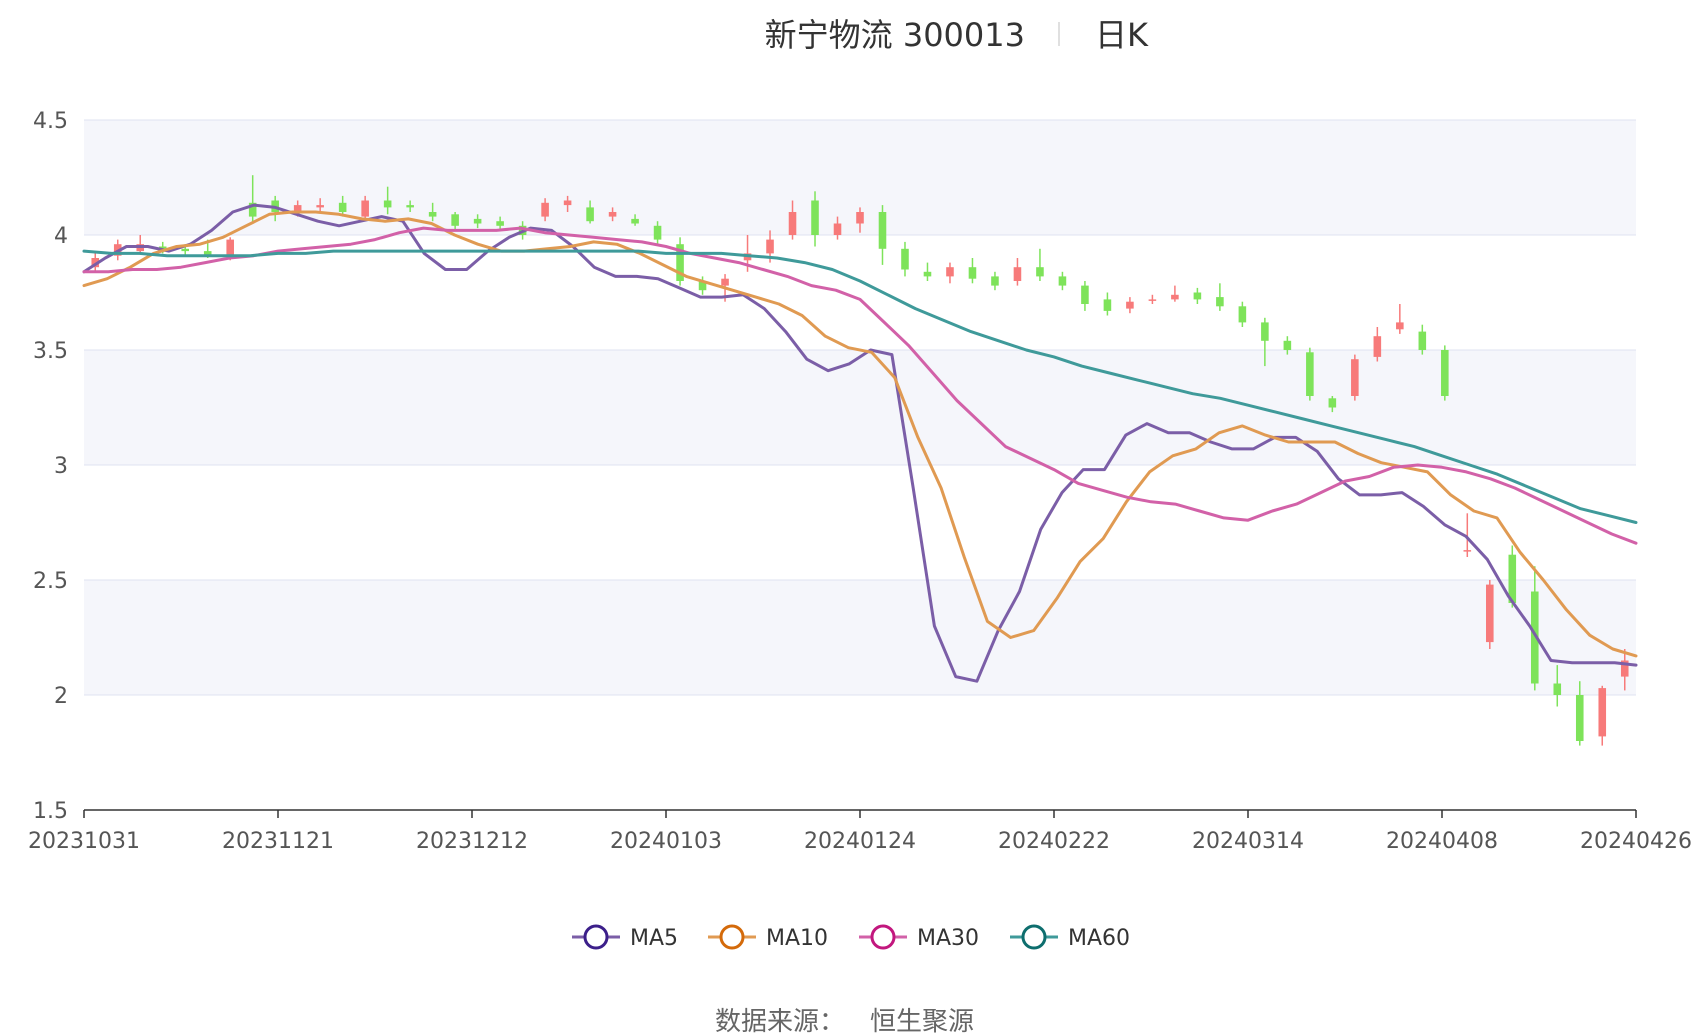 The image size is (1700, 1034). I want to click on legend-label: MA60, so click(1099, 938).